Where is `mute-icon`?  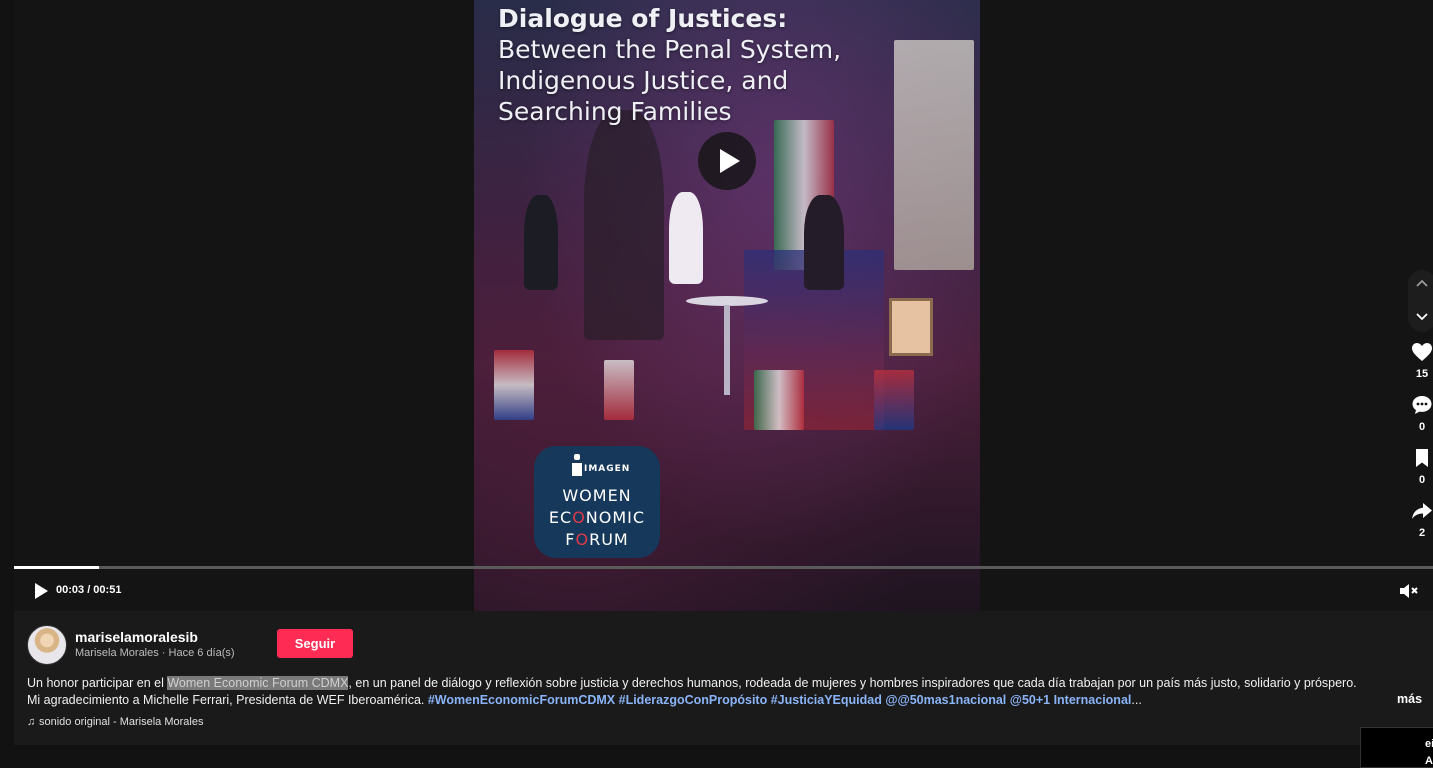
mute-icon is located at coordinates (1409, 591).